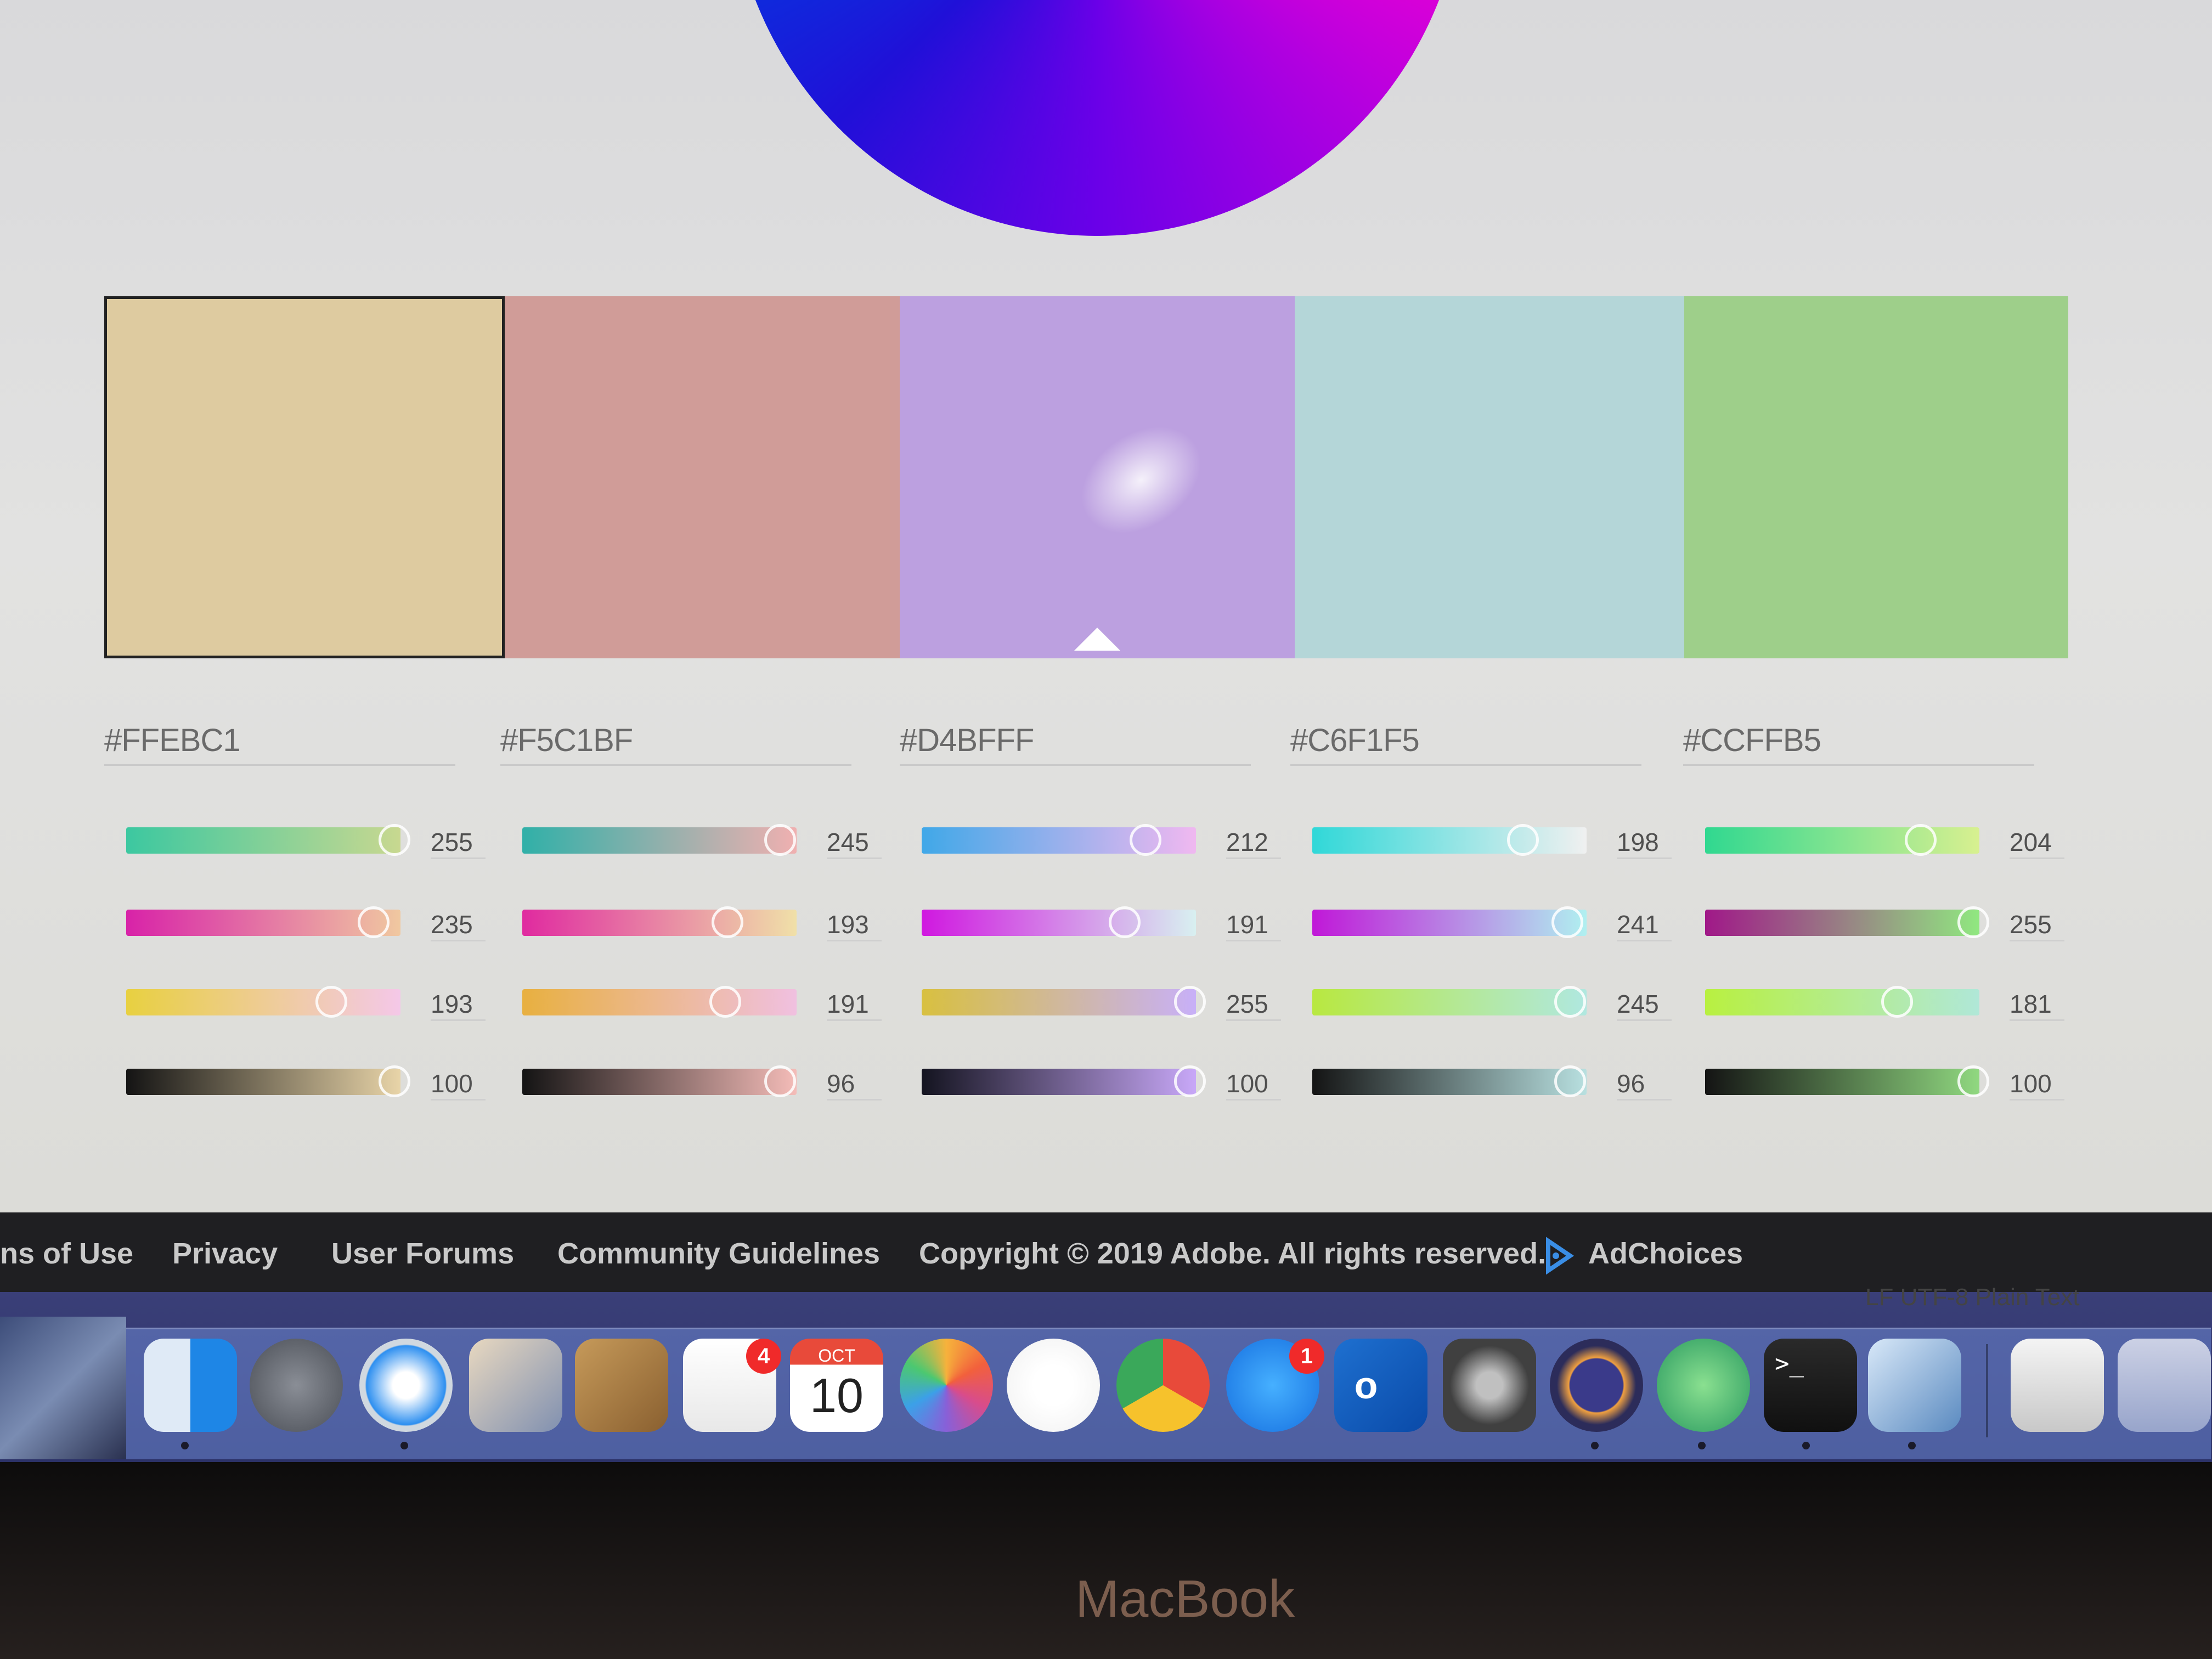 The height and width of the screenshot is (1659, 2212). Describe the element at coordinates (1915, 1386) in the screenshot. I see `preview-icon` at that location.